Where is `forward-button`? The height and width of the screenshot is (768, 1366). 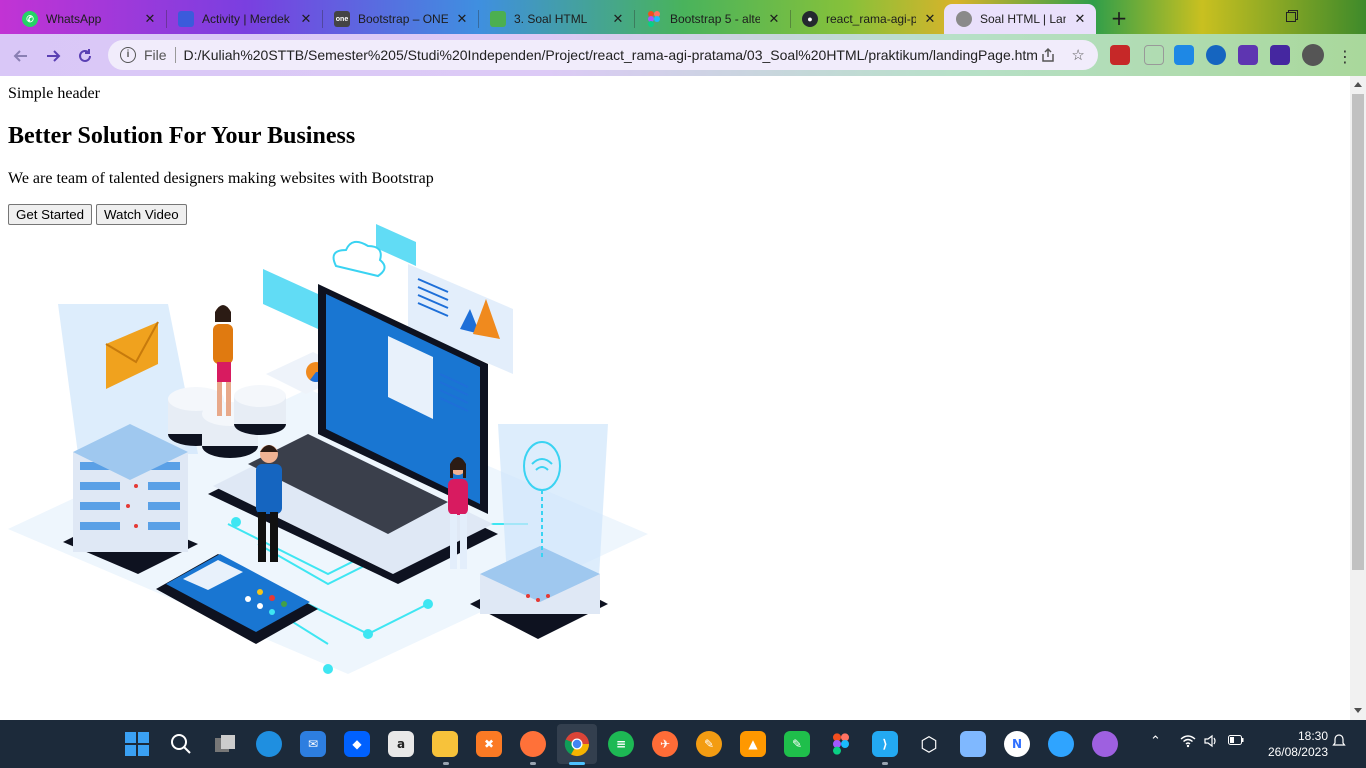 forward-button is located at coordinates (53, 56).